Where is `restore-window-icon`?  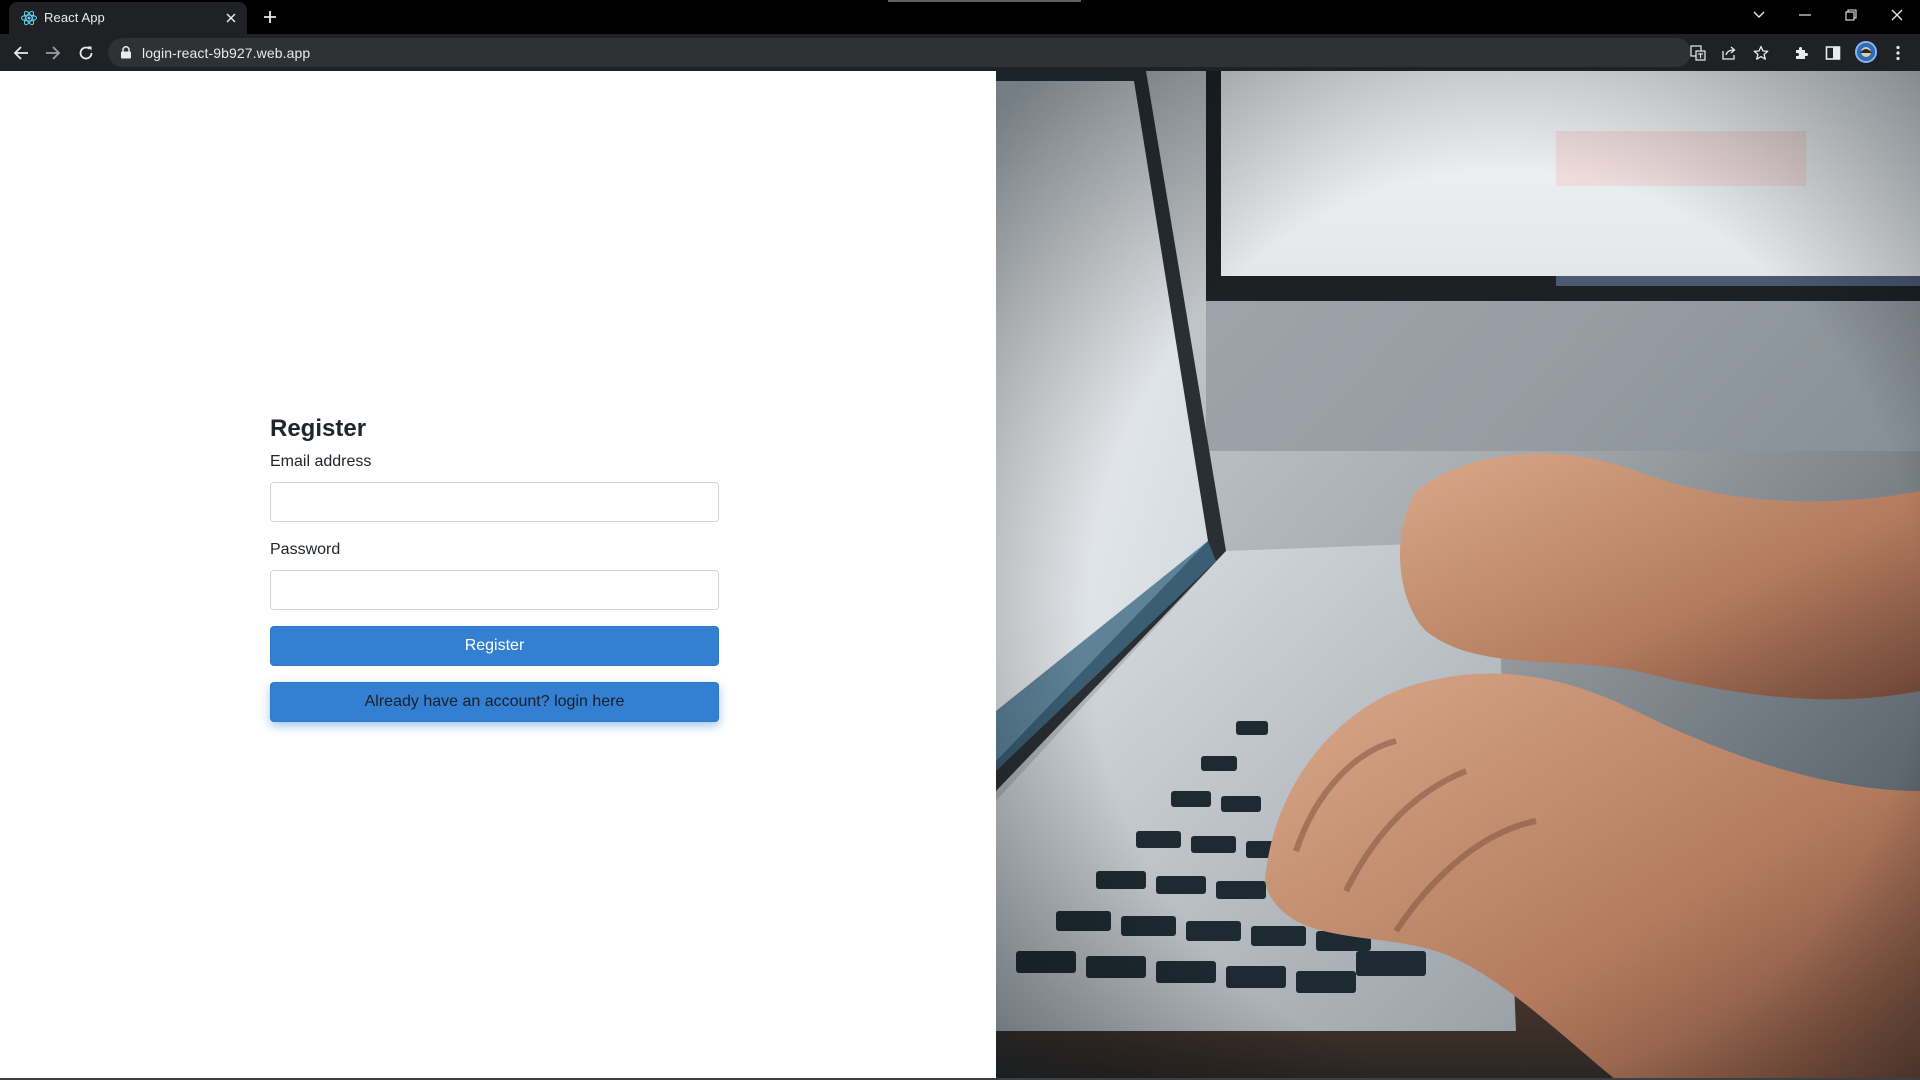 restore-window-icon is located at coordinates (1851, 15).